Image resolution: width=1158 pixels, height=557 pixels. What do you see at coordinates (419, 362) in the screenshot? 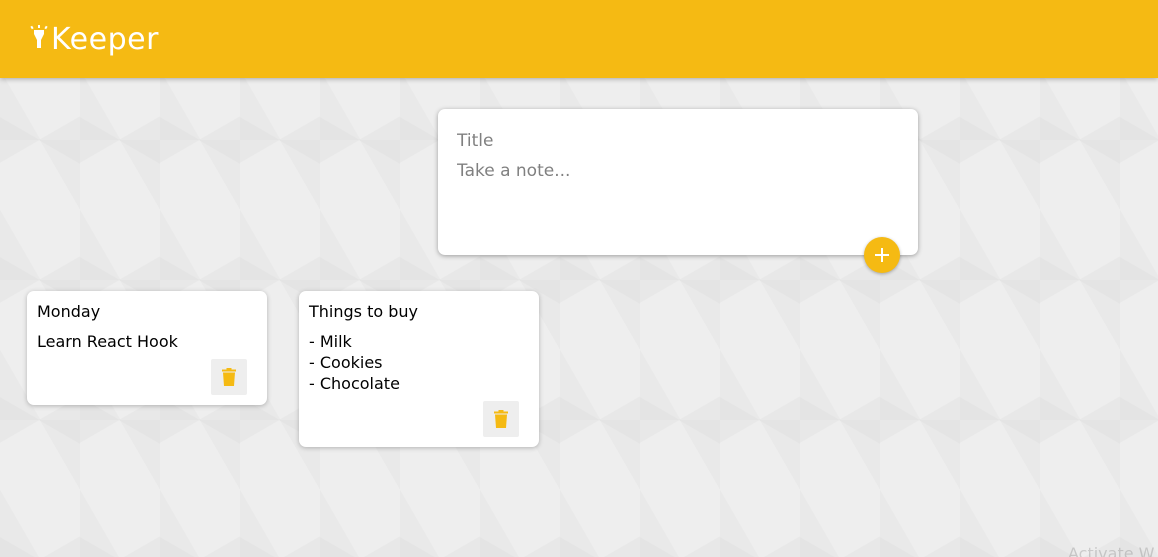
I see `note-content: - Milk - Cookies - Chocolate` at bounding box center [419, 362].